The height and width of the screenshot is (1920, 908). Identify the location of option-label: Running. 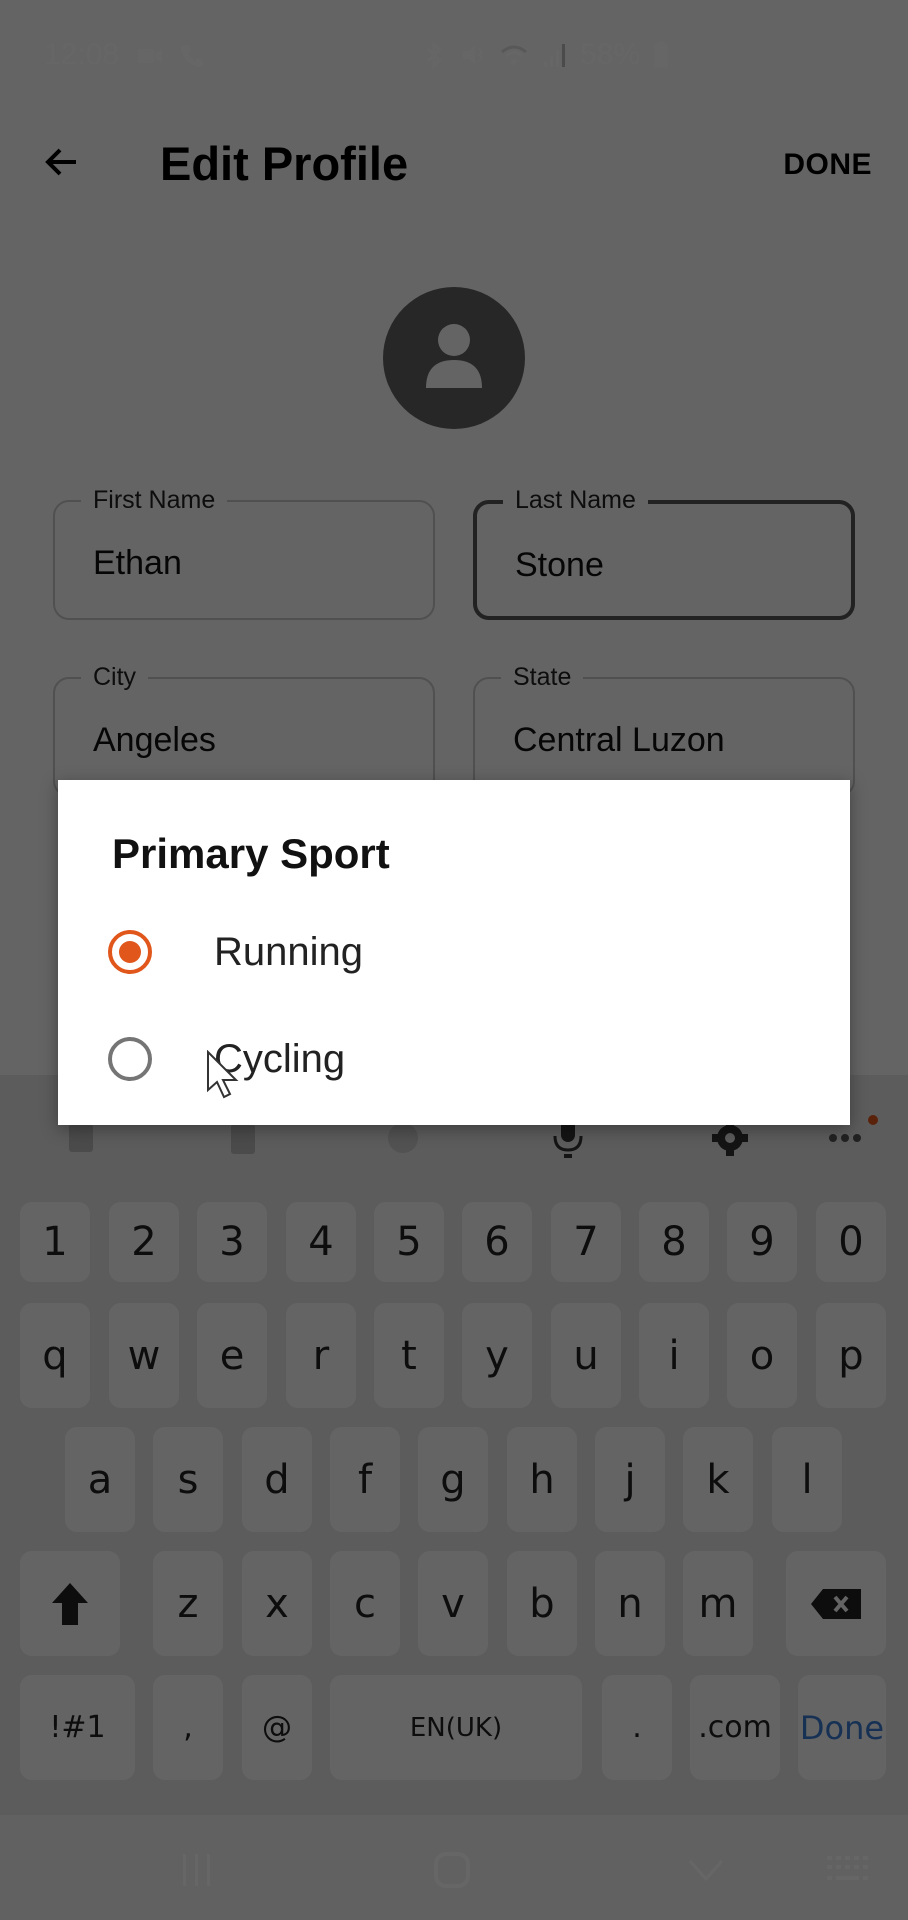
(289, 951).